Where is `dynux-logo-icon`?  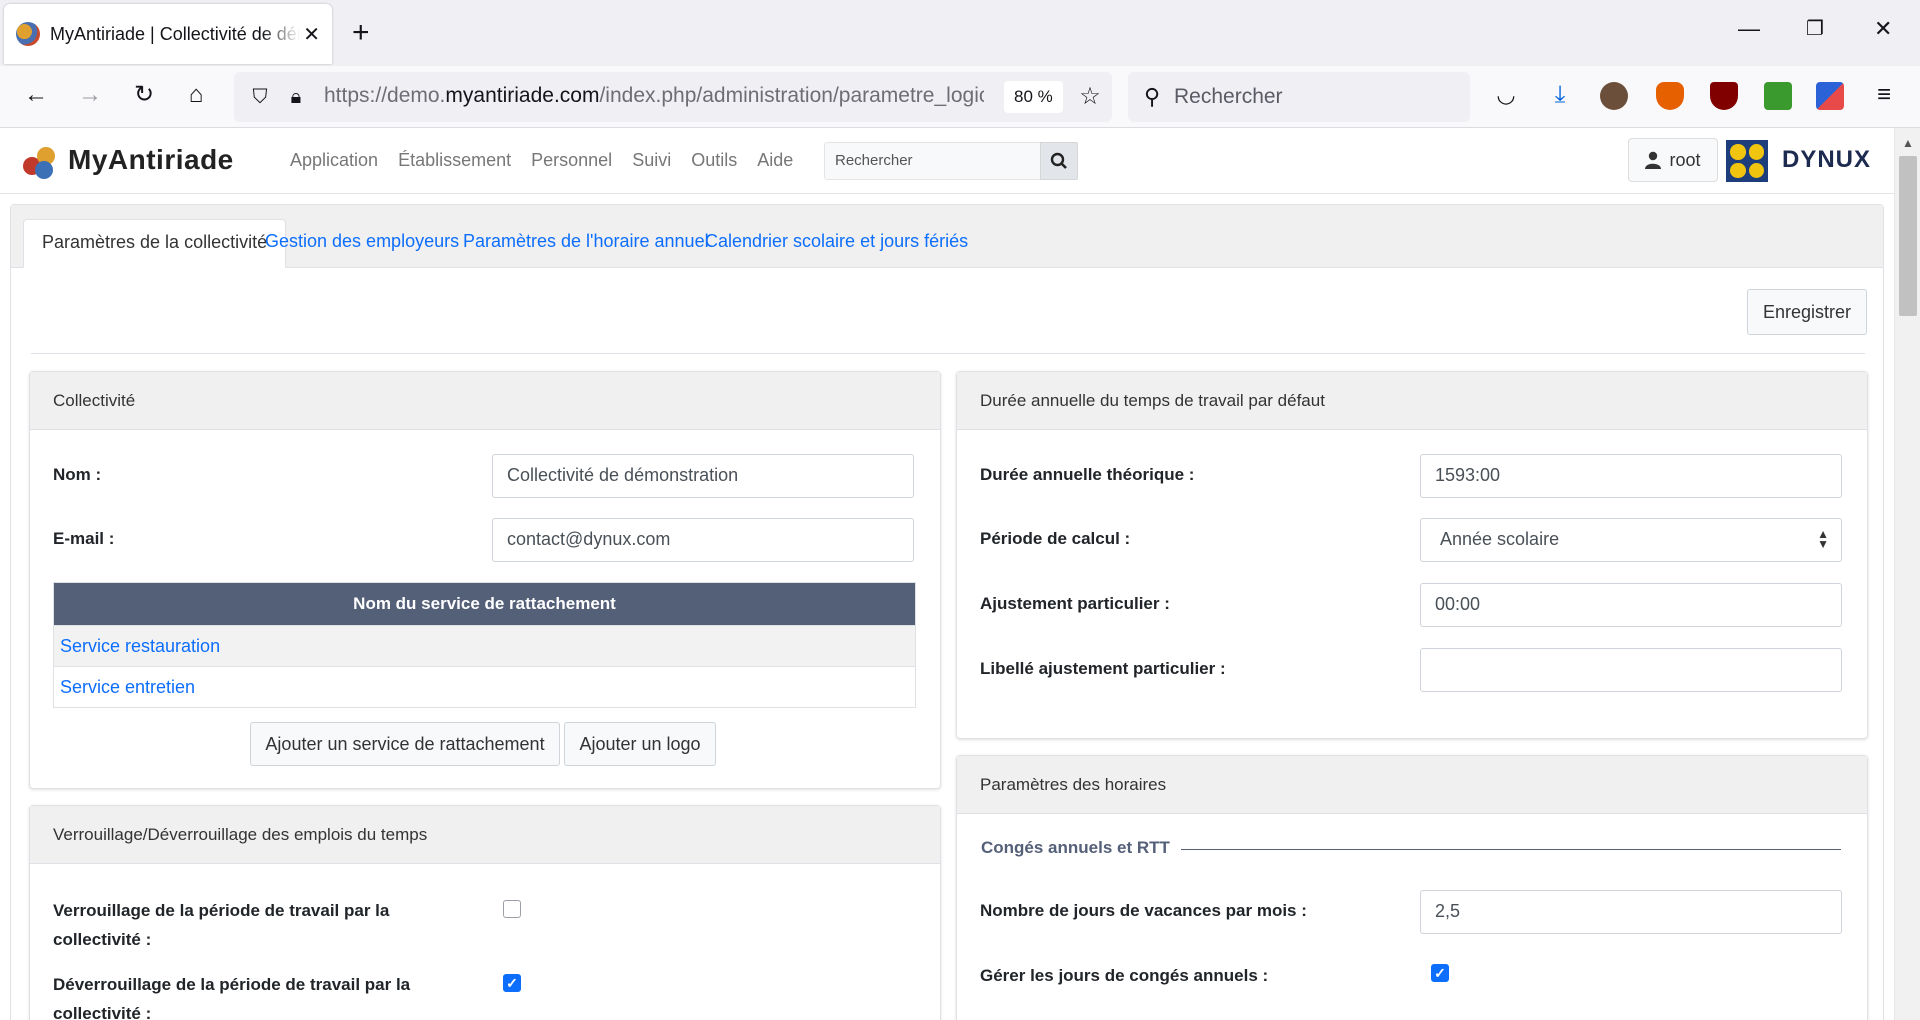
dynux-logo-icon is located at coordinates (1747, 161).